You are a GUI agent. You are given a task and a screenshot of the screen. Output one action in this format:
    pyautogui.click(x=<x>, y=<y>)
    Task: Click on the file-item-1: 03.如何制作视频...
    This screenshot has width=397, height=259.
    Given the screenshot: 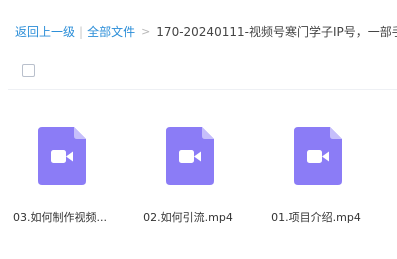 What is the action you would take?
    pyautogui.click(x=60, y=179)
    